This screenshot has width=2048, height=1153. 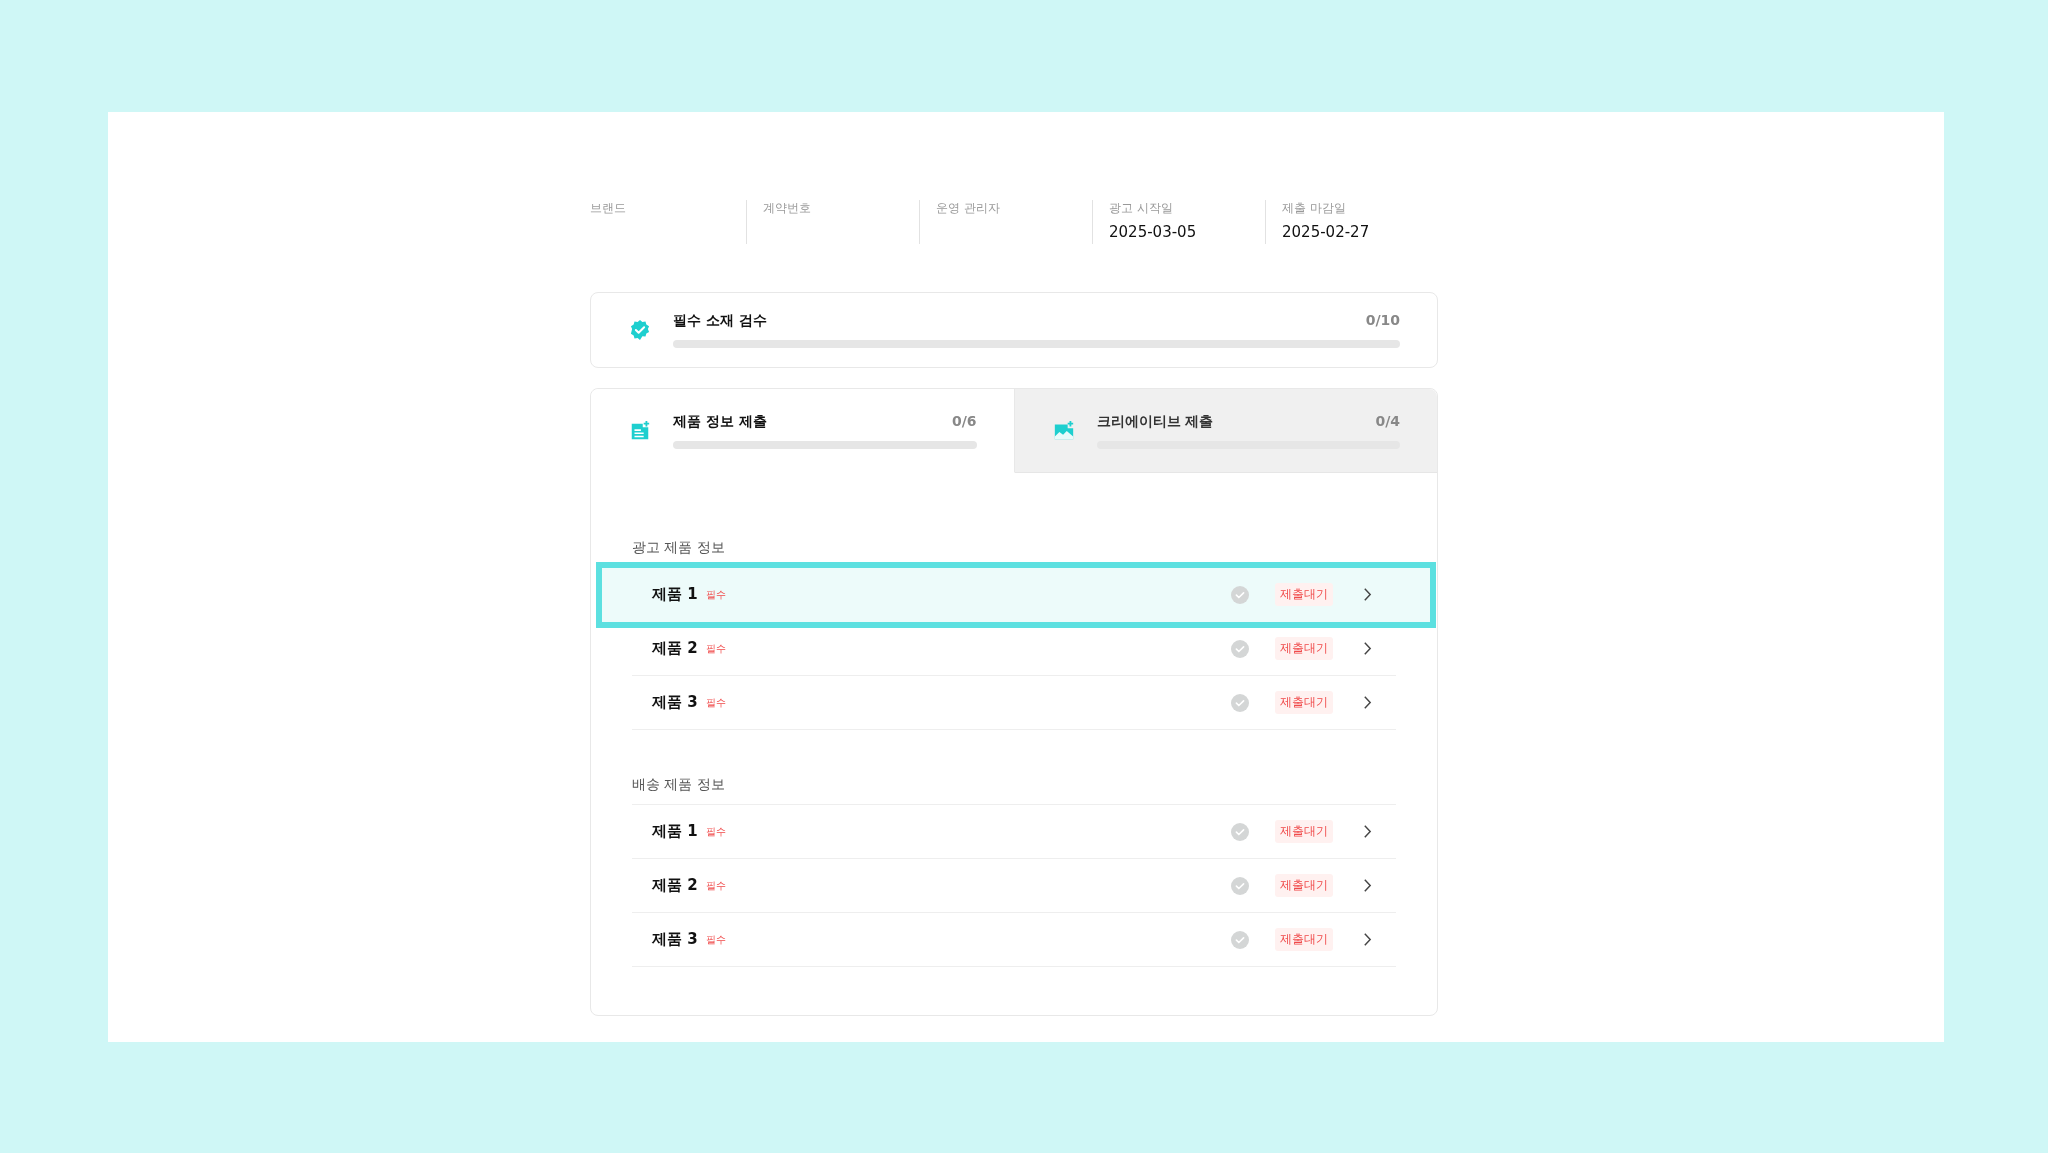 What do you see at coordinates (787, 208) in the screenshot?
I see `info-label: 계약번호` at bounding box center [787, 208].